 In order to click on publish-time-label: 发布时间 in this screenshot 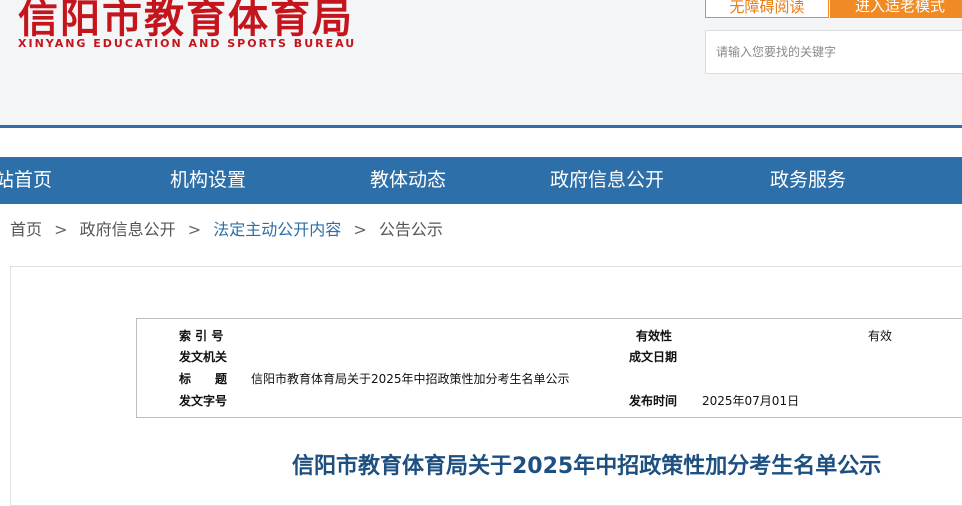, I will do `click(653, 401)`.